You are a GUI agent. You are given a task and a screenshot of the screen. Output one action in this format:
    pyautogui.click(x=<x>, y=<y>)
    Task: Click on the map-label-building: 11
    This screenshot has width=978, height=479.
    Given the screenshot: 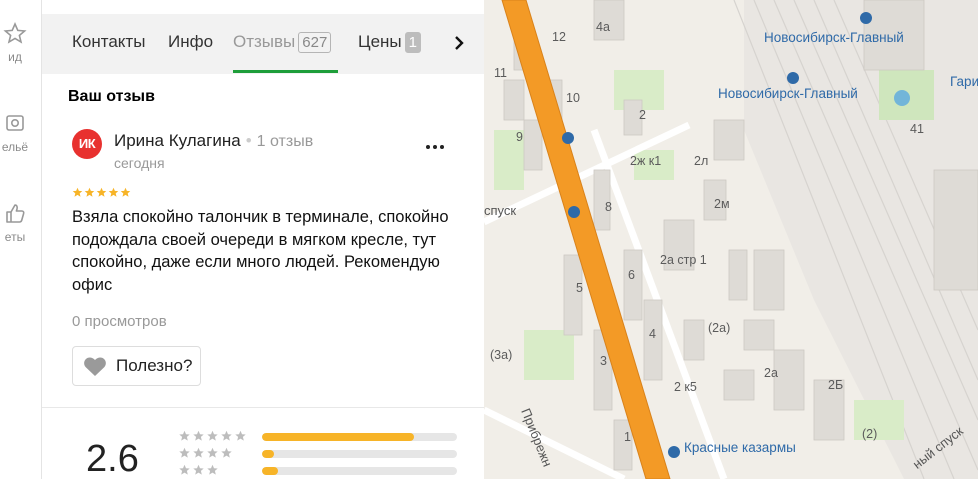 What is the action you would take?
    pyautogui.click(x=500, y=73)
    